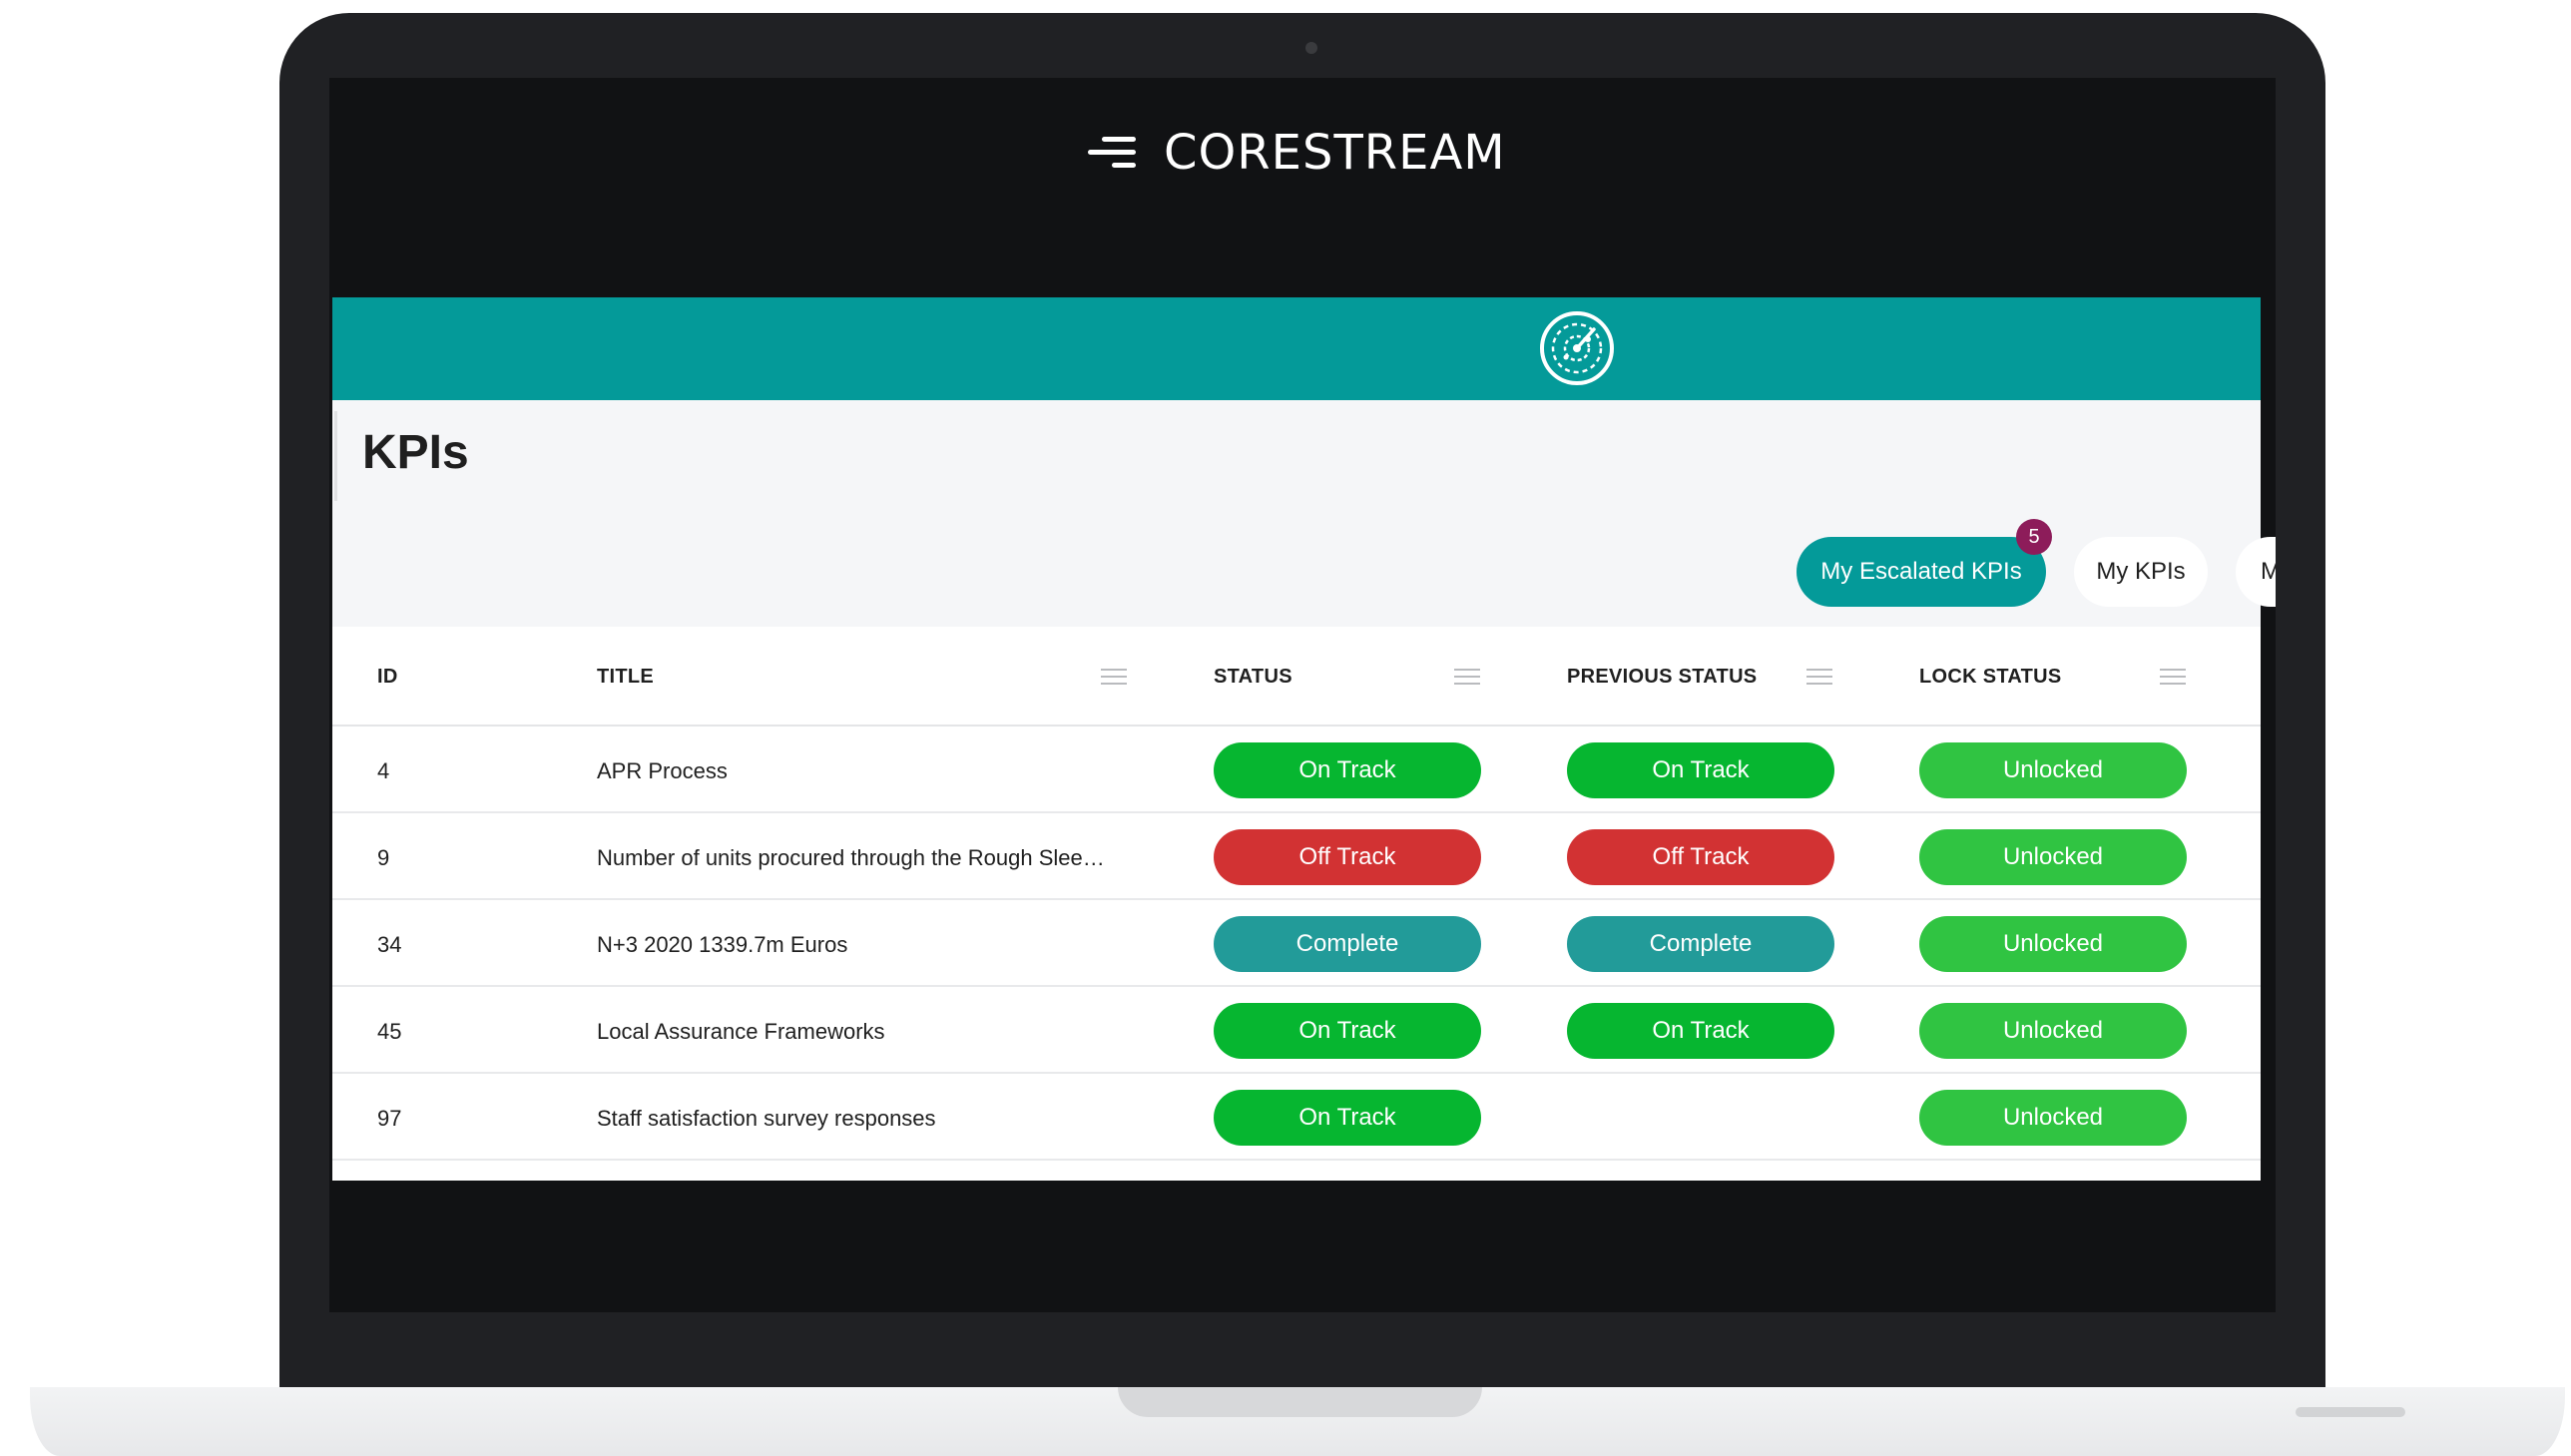 This screenshot has width=2571, height=1456. What do you see at coordinates (662, 770) in the screenshot?
I see `kpi-title: APR Process` at bounding box center [662, 770].